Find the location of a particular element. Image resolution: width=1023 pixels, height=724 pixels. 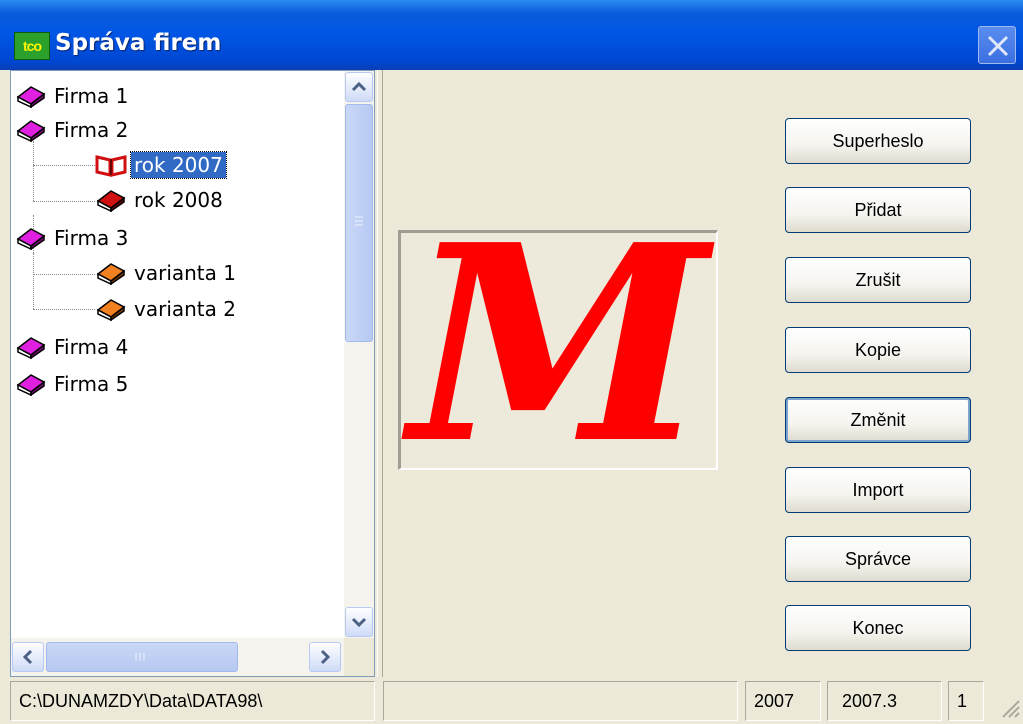

window-title: Správa firem is located at coordinates (138, 43).